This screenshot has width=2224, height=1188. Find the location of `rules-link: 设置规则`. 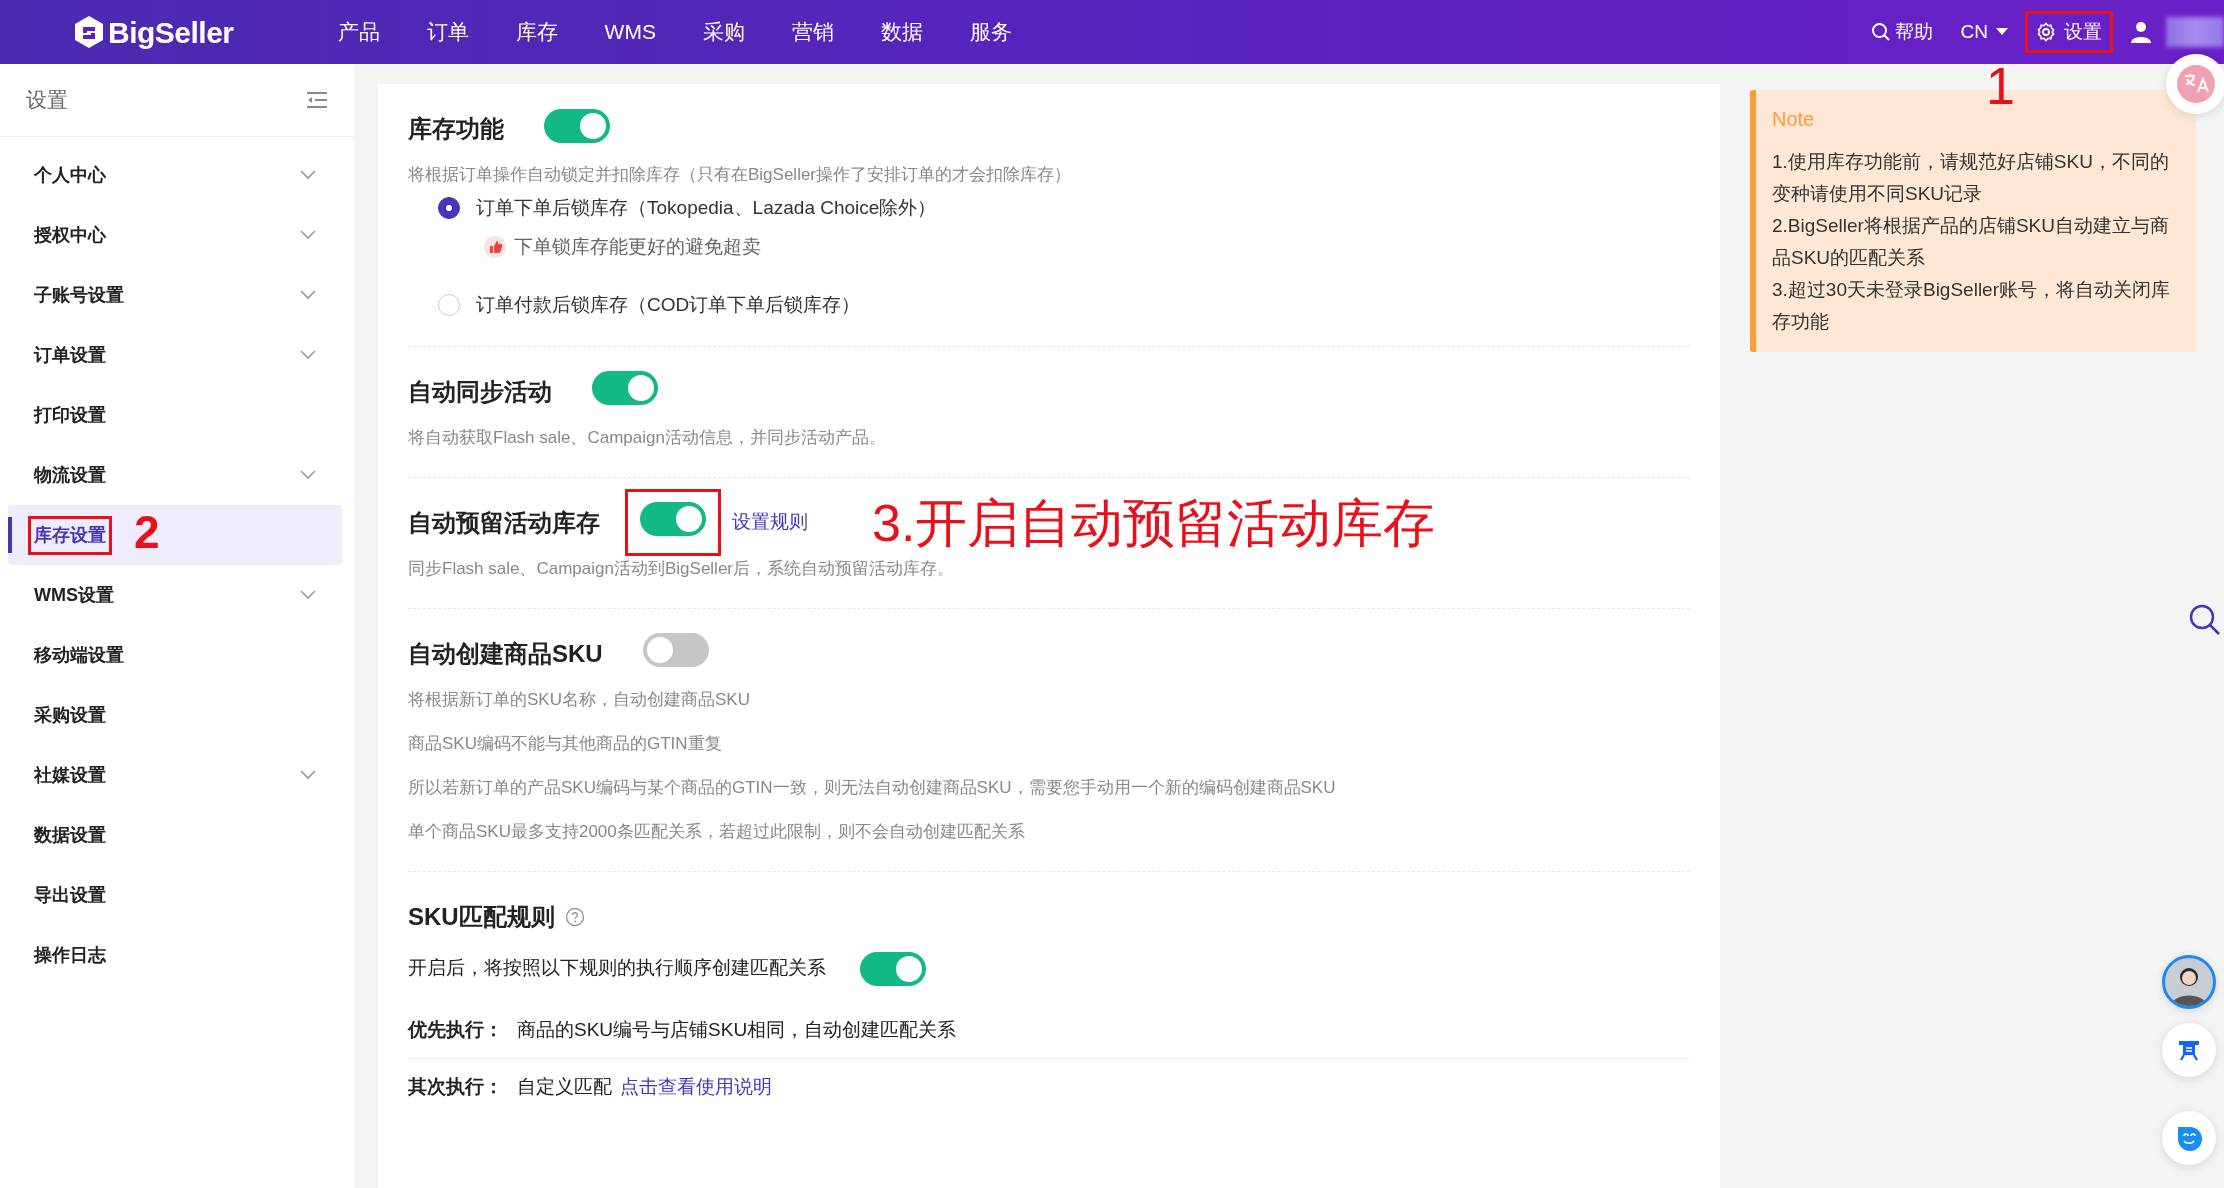

rules-link: 设置规则 is located at coordinates (770, 522).